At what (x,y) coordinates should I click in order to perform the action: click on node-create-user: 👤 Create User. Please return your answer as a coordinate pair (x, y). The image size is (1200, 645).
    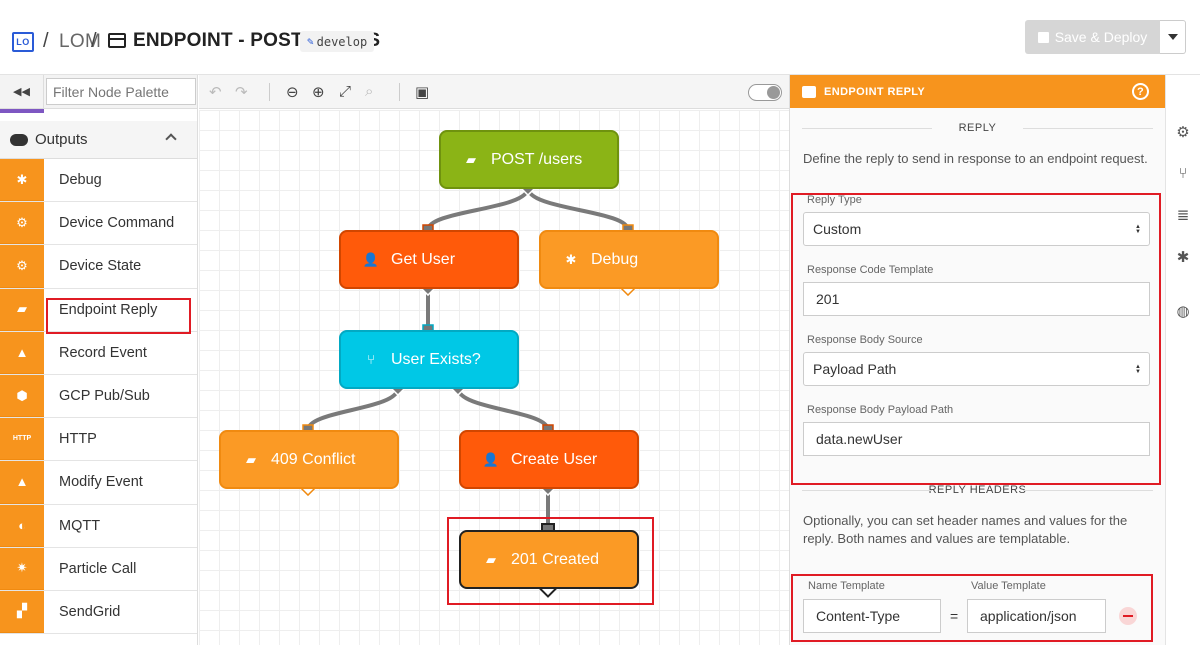
    Looking at the image, I should click on (549, 459).